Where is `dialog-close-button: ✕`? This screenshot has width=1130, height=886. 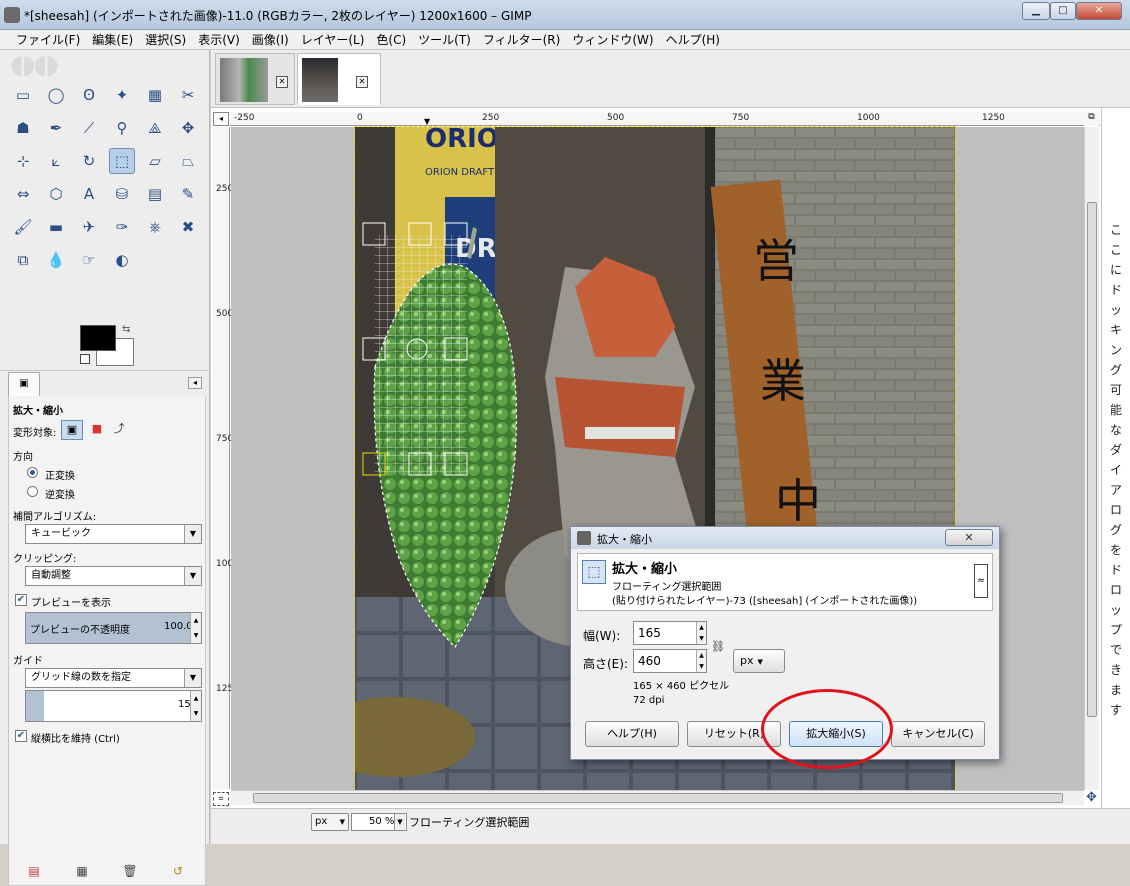 dialog-close-button: ✕ is located at coordinates (969, 537).